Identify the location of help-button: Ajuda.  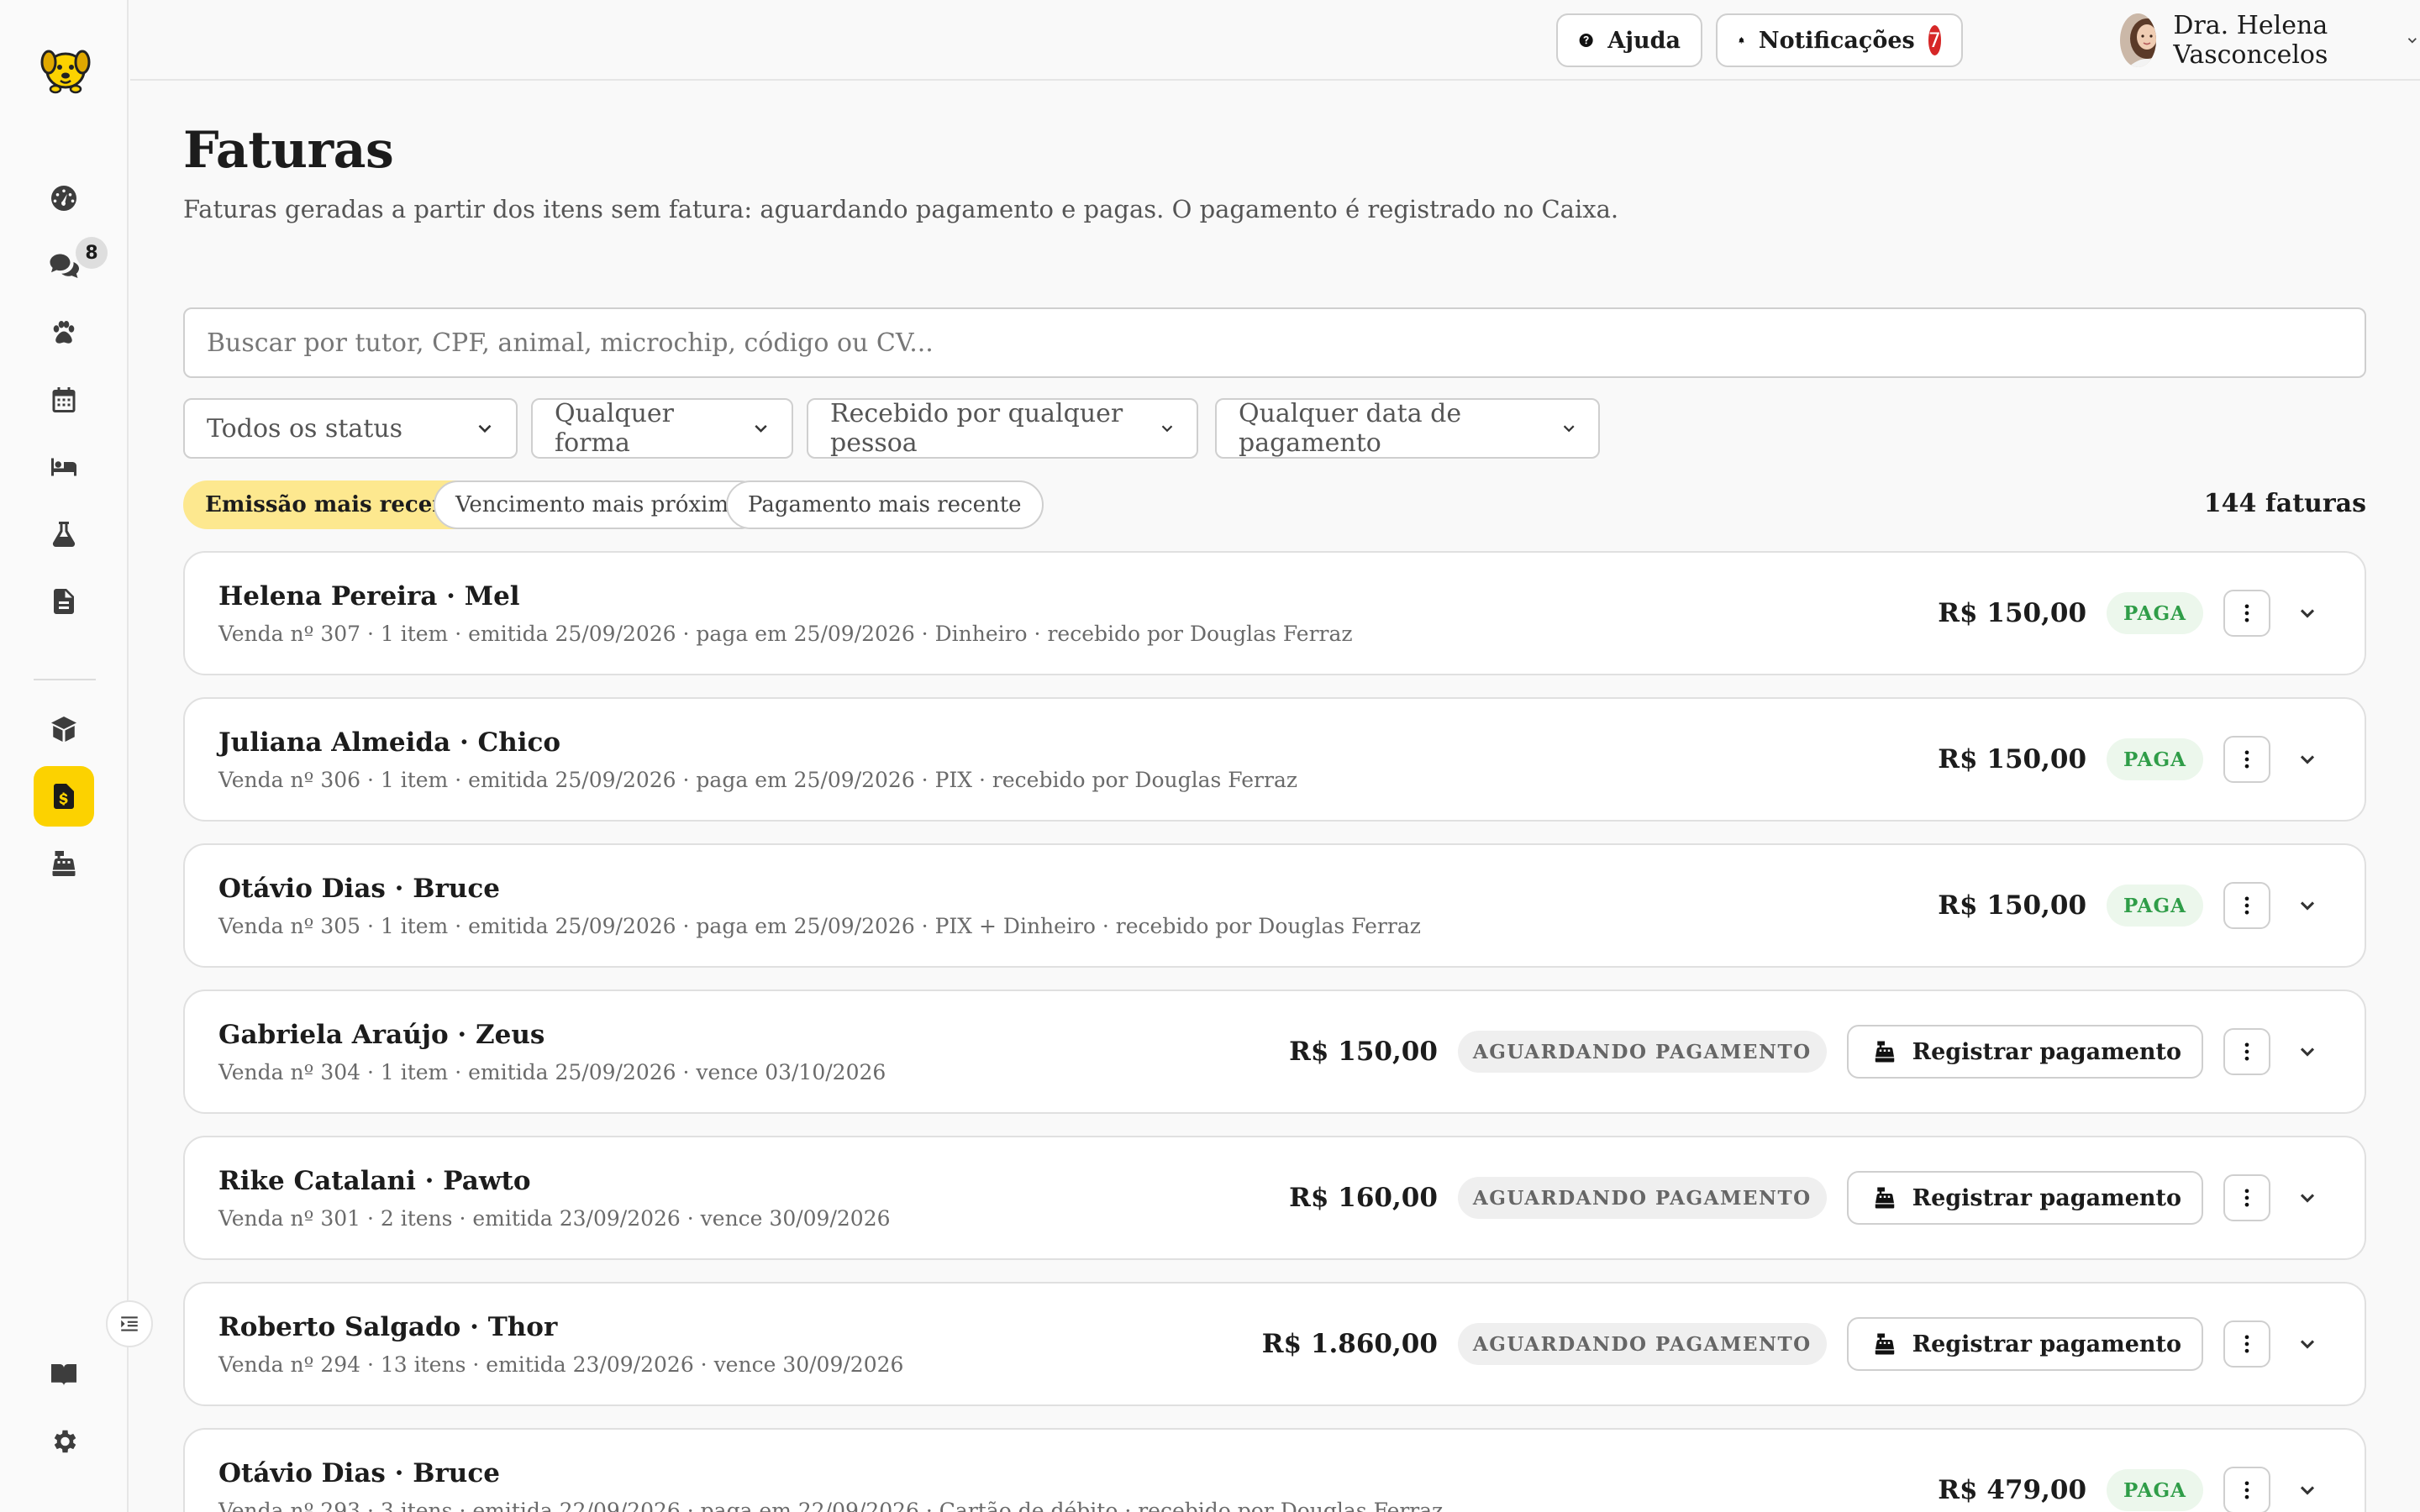
(1629, 40).